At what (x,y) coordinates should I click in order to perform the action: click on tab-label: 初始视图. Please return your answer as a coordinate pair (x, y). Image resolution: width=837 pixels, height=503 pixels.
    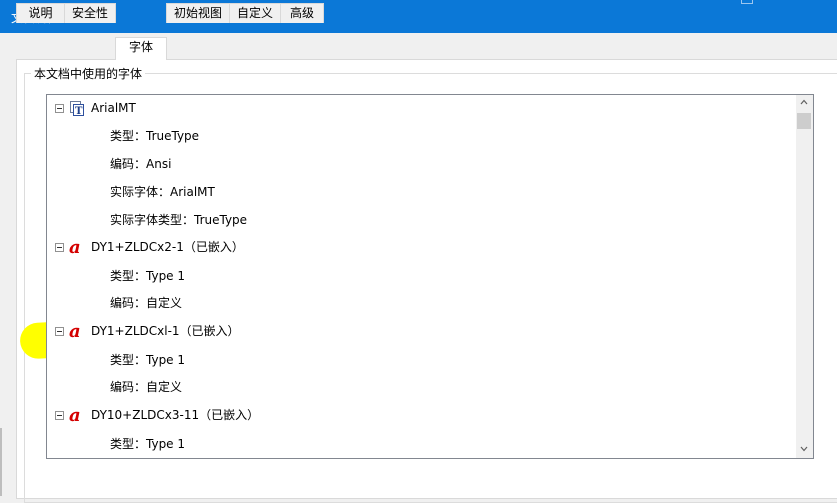
    Looking at the image, I should click on (197, 13).